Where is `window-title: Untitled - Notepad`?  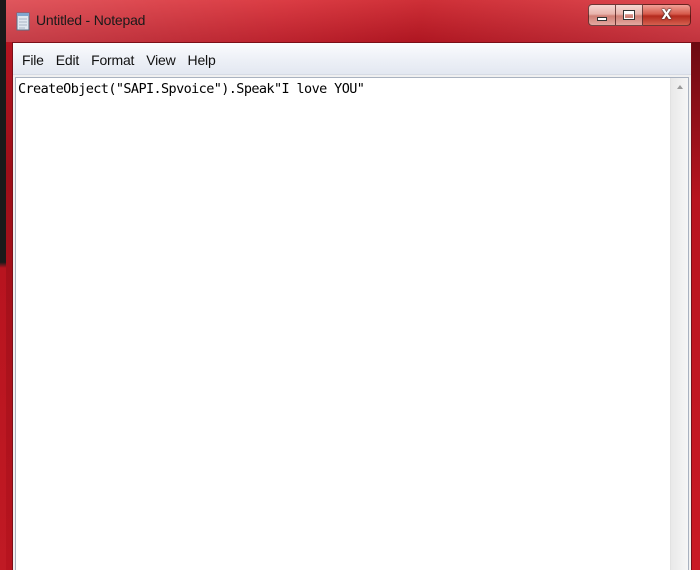
window-title: Untitled - Notepad is located at coordinates (91, 20).